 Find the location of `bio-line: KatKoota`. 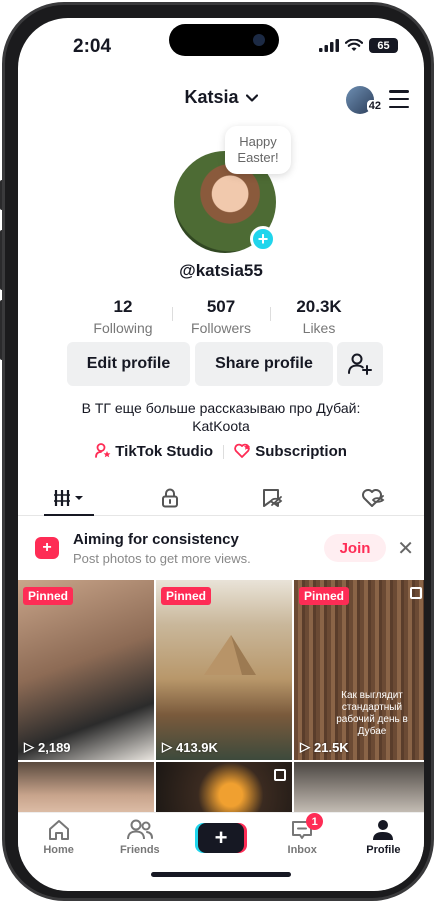

bio-line: KatKoota is located at coordinates (221, 426).